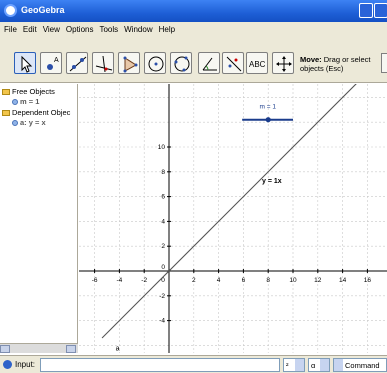  I want to click on angle-tool-button, so click(209, 63).